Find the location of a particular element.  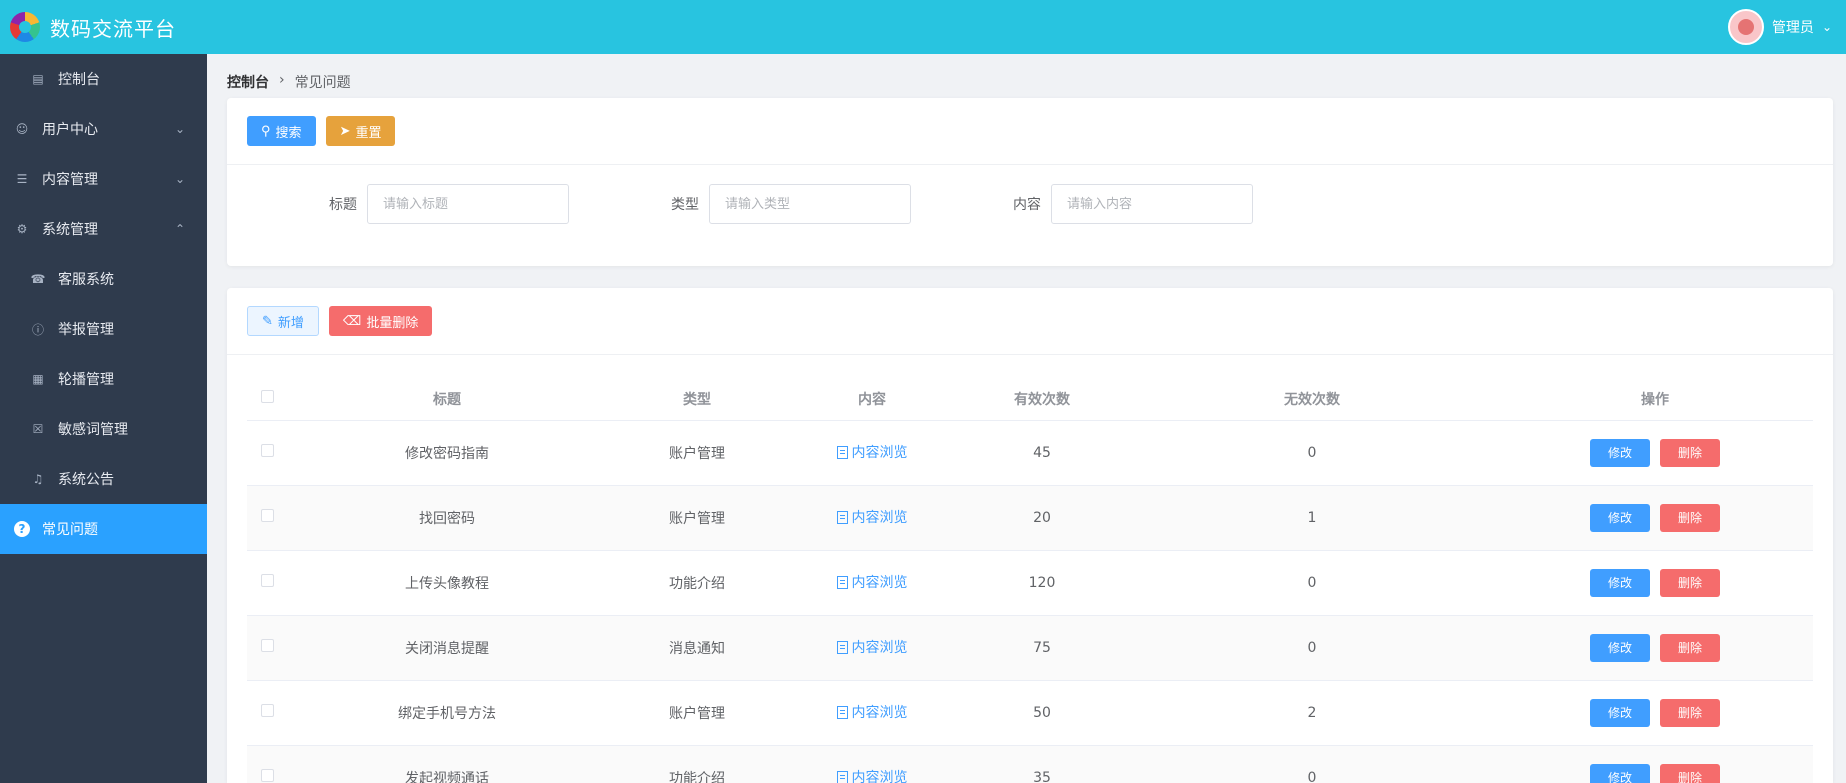

filter-title: 标题 is located at coordinates (398, 204).